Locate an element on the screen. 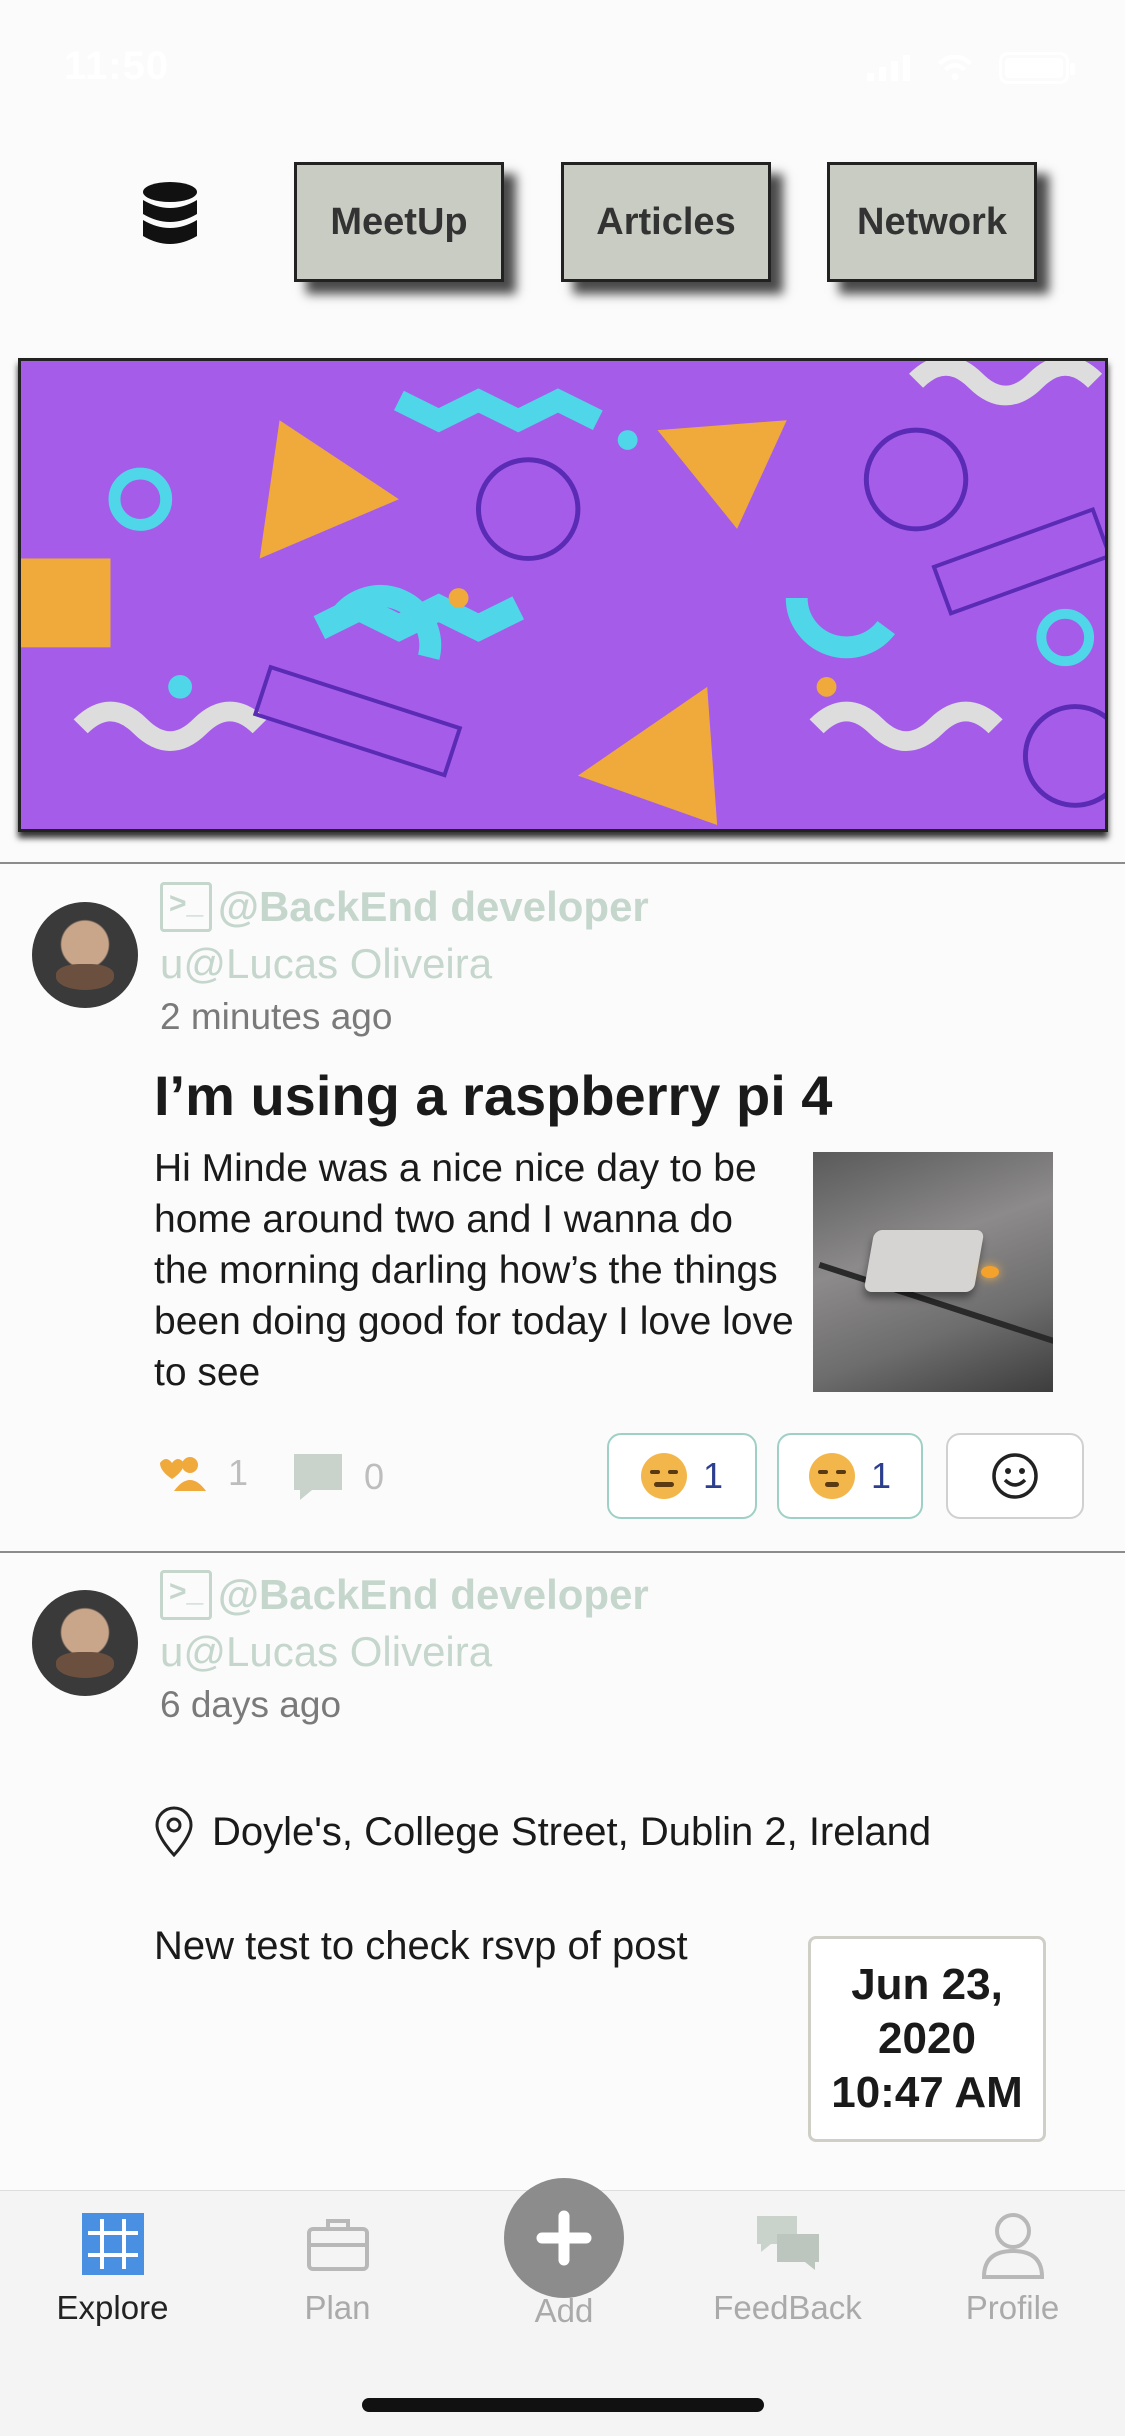 This screenshot has width=1125, height=2436. tab-profile: Profile is located at coordinates (1012, 2261).